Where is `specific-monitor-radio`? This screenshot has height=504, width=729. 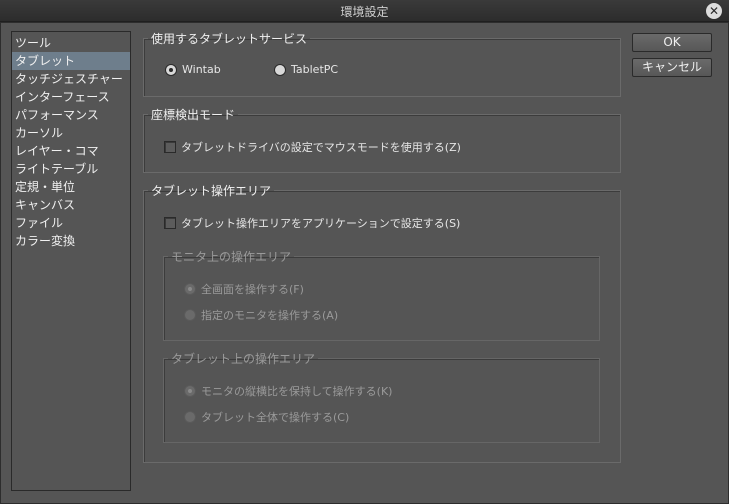 specific-monitor-radio is located at coordinates (190, 315).